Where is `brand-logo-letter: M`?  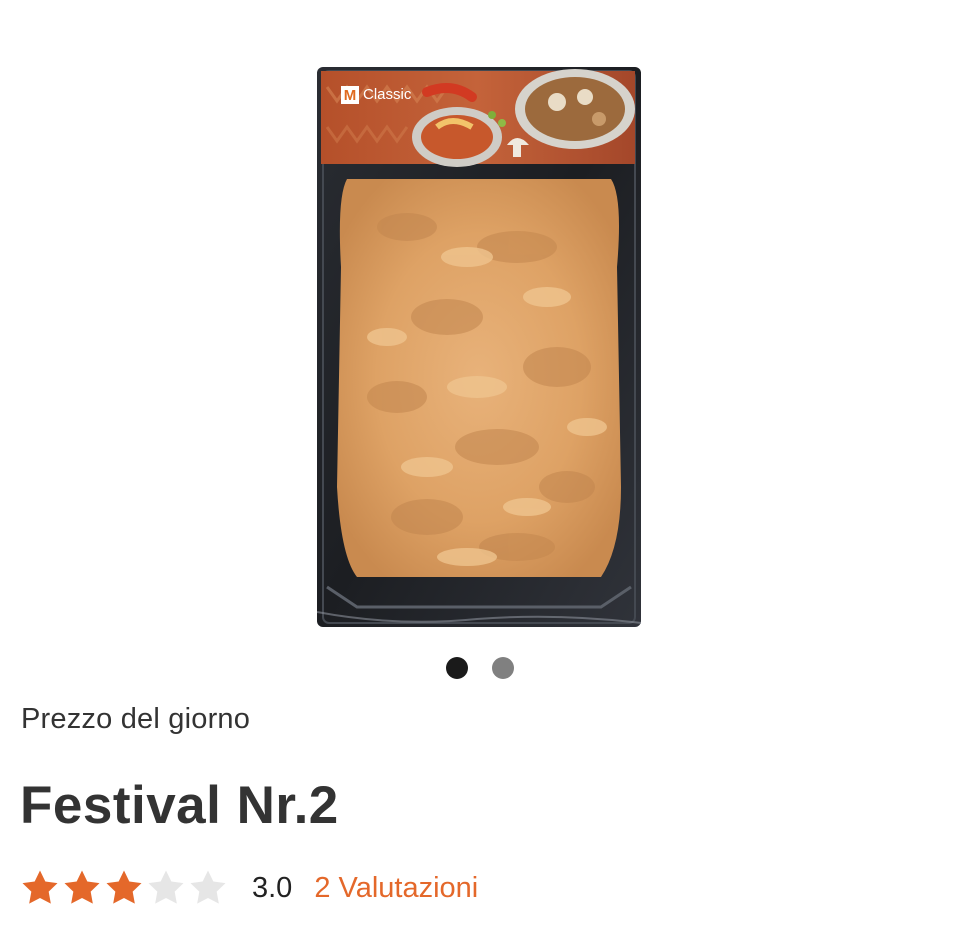
brand-logo-letter: M is located at coordinates (350, 95).